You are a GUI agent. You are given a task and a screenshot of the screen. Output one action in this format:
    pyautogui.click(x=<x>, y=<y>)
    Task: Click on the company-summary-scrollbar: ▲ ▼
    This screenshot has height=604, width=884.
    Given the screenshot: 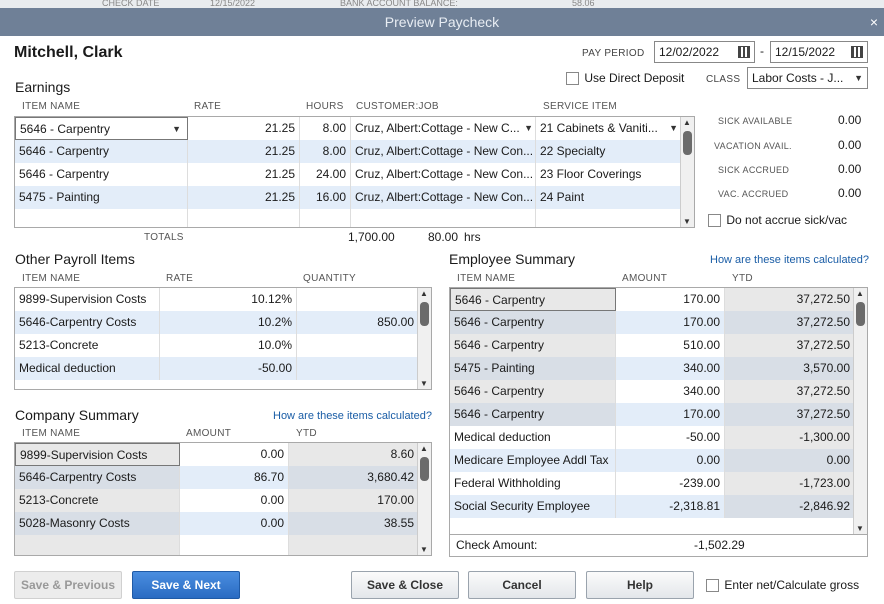 What is the action you would take?
    pyautogui.click(x=424, y=499)
    